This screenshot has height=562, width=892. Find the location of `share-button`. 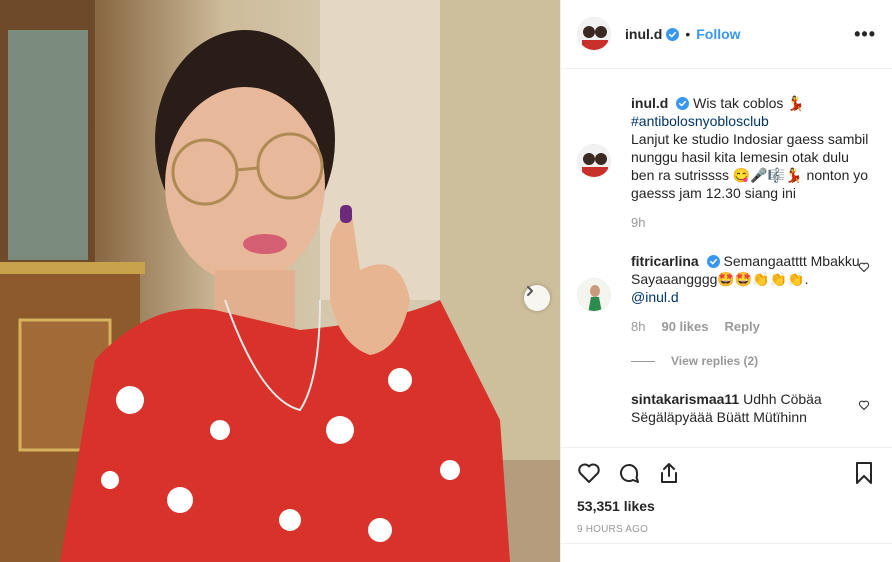

share-button is located at coordinates (669, 473).